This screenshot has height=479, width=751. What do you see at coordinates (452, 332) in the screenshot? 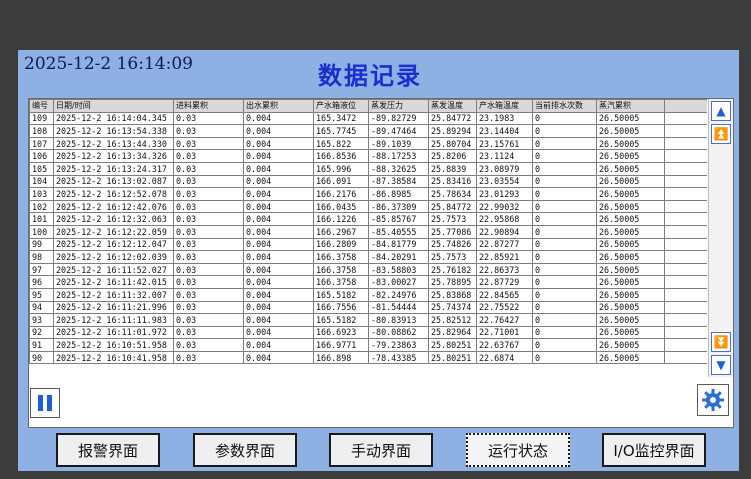
I see `cell-evap-temp: 25.82964` at bounding box center [452, 332].